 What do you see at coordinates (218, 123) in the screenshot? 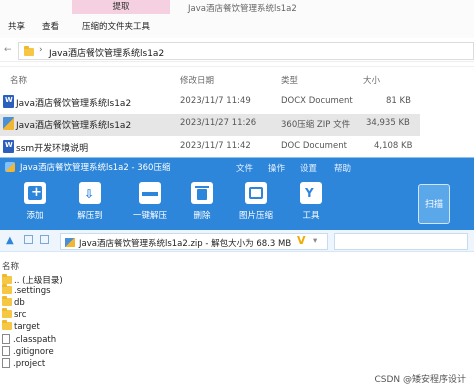
I see `file-modified: 2023/11/27 11:26` at bounding box center [218, 123].